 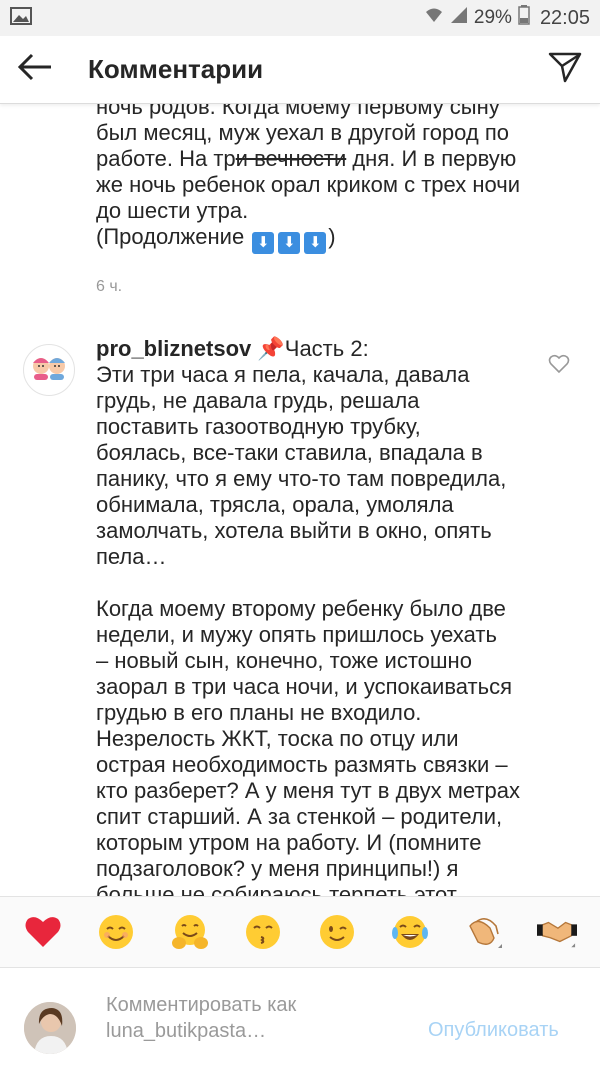 I want to click on hug-emoji-button, so click(x=190, y=932).